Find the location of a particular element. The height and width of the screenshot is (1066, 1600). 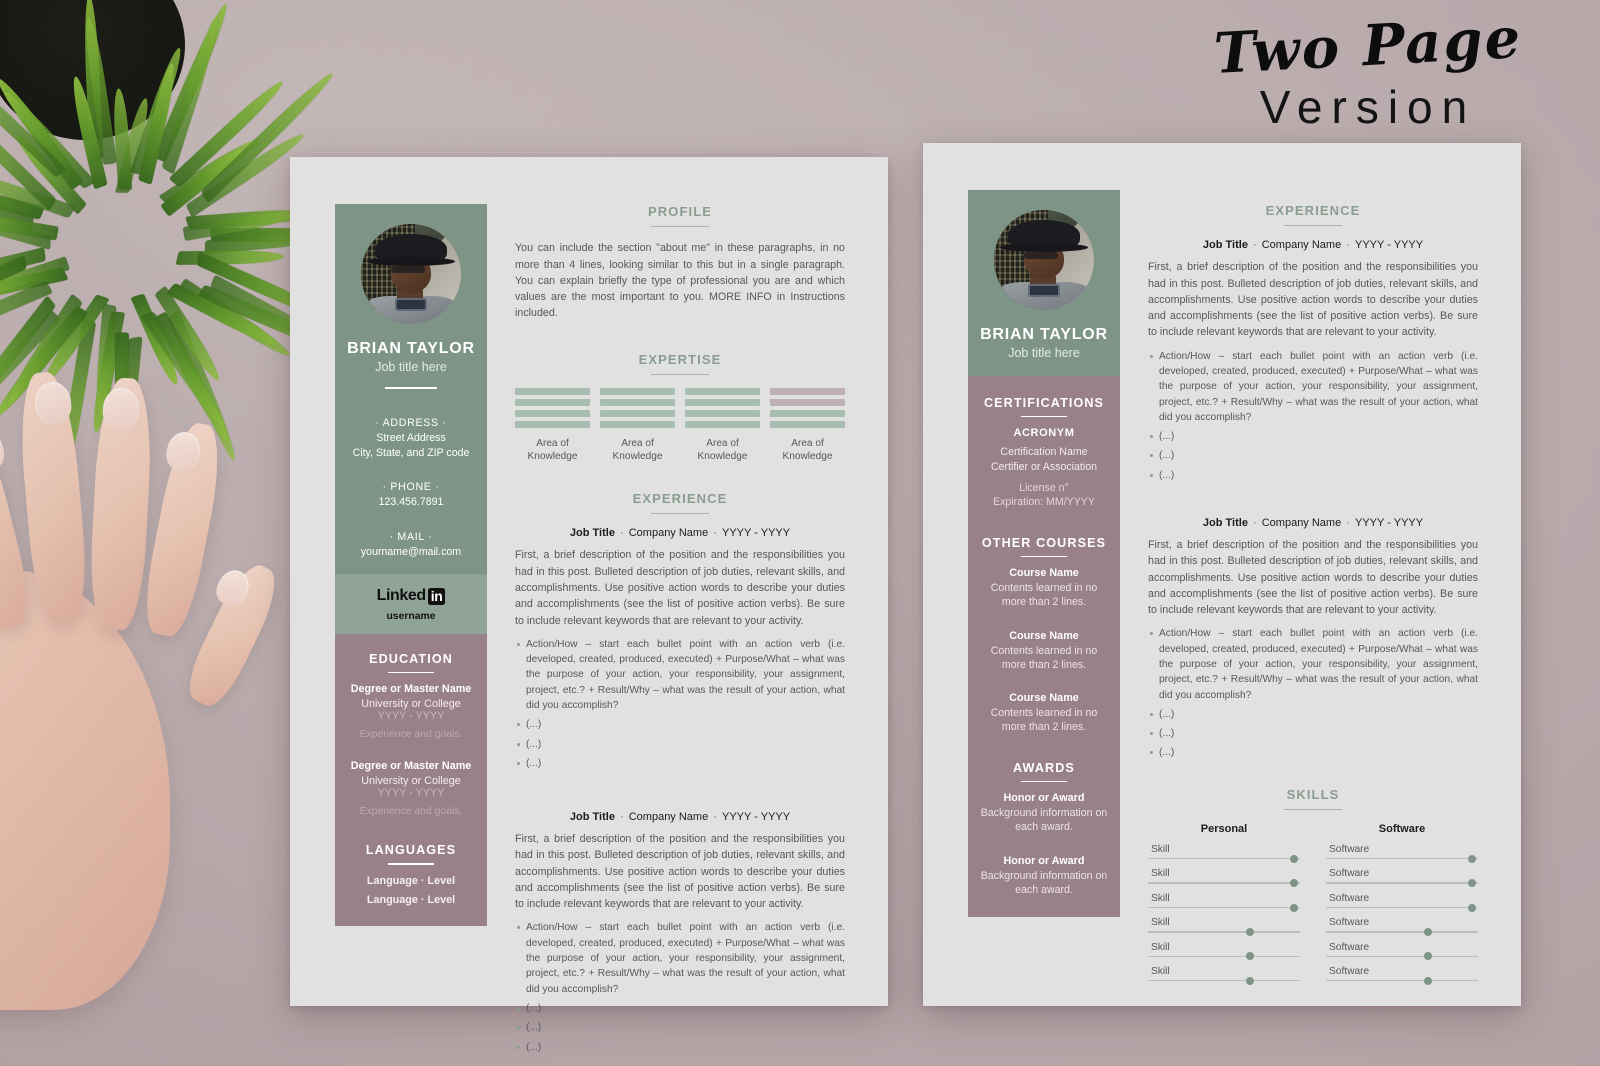

experience-rule-p2 is located at coordinates (1313, 226).